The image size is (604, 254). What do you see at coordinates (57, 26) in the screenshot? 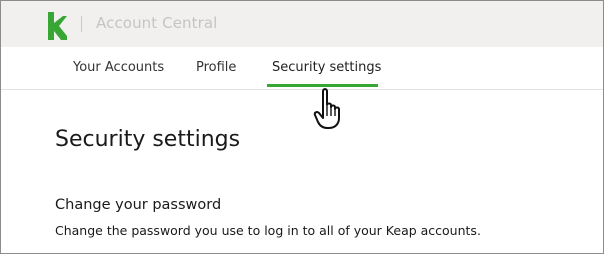
I see `keap-logo-icon` at bounding box center [57, 26].